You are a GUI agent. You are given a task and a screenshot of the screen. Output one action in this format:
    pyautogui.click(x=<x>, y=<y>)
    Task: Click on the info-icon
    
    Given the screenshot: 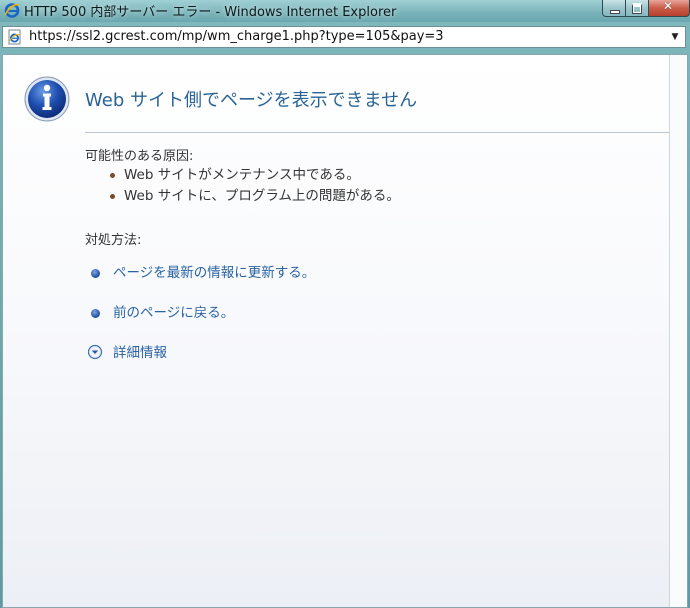 What is the action you would take?
    pyautogui.click(x=47, y=99)
    